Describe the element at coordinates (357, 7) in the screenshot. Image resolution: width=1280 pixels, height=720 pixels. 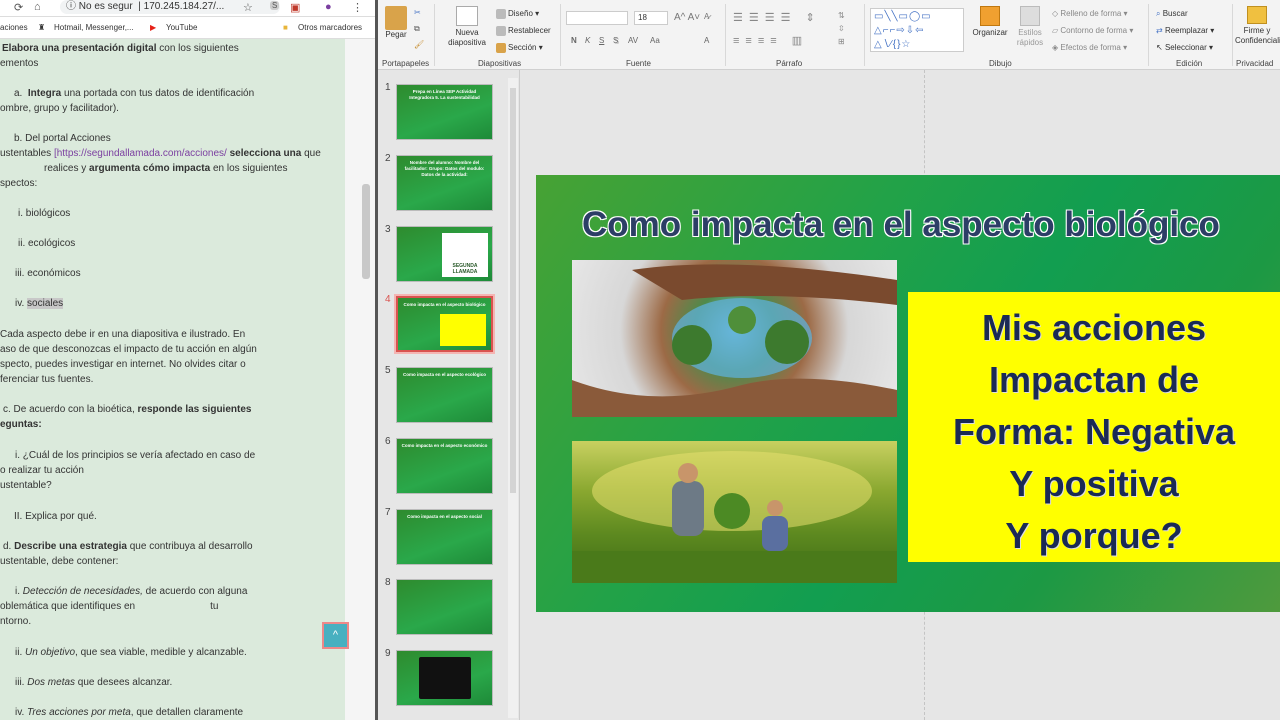
I see `menu-icon: ⋮` at that location.